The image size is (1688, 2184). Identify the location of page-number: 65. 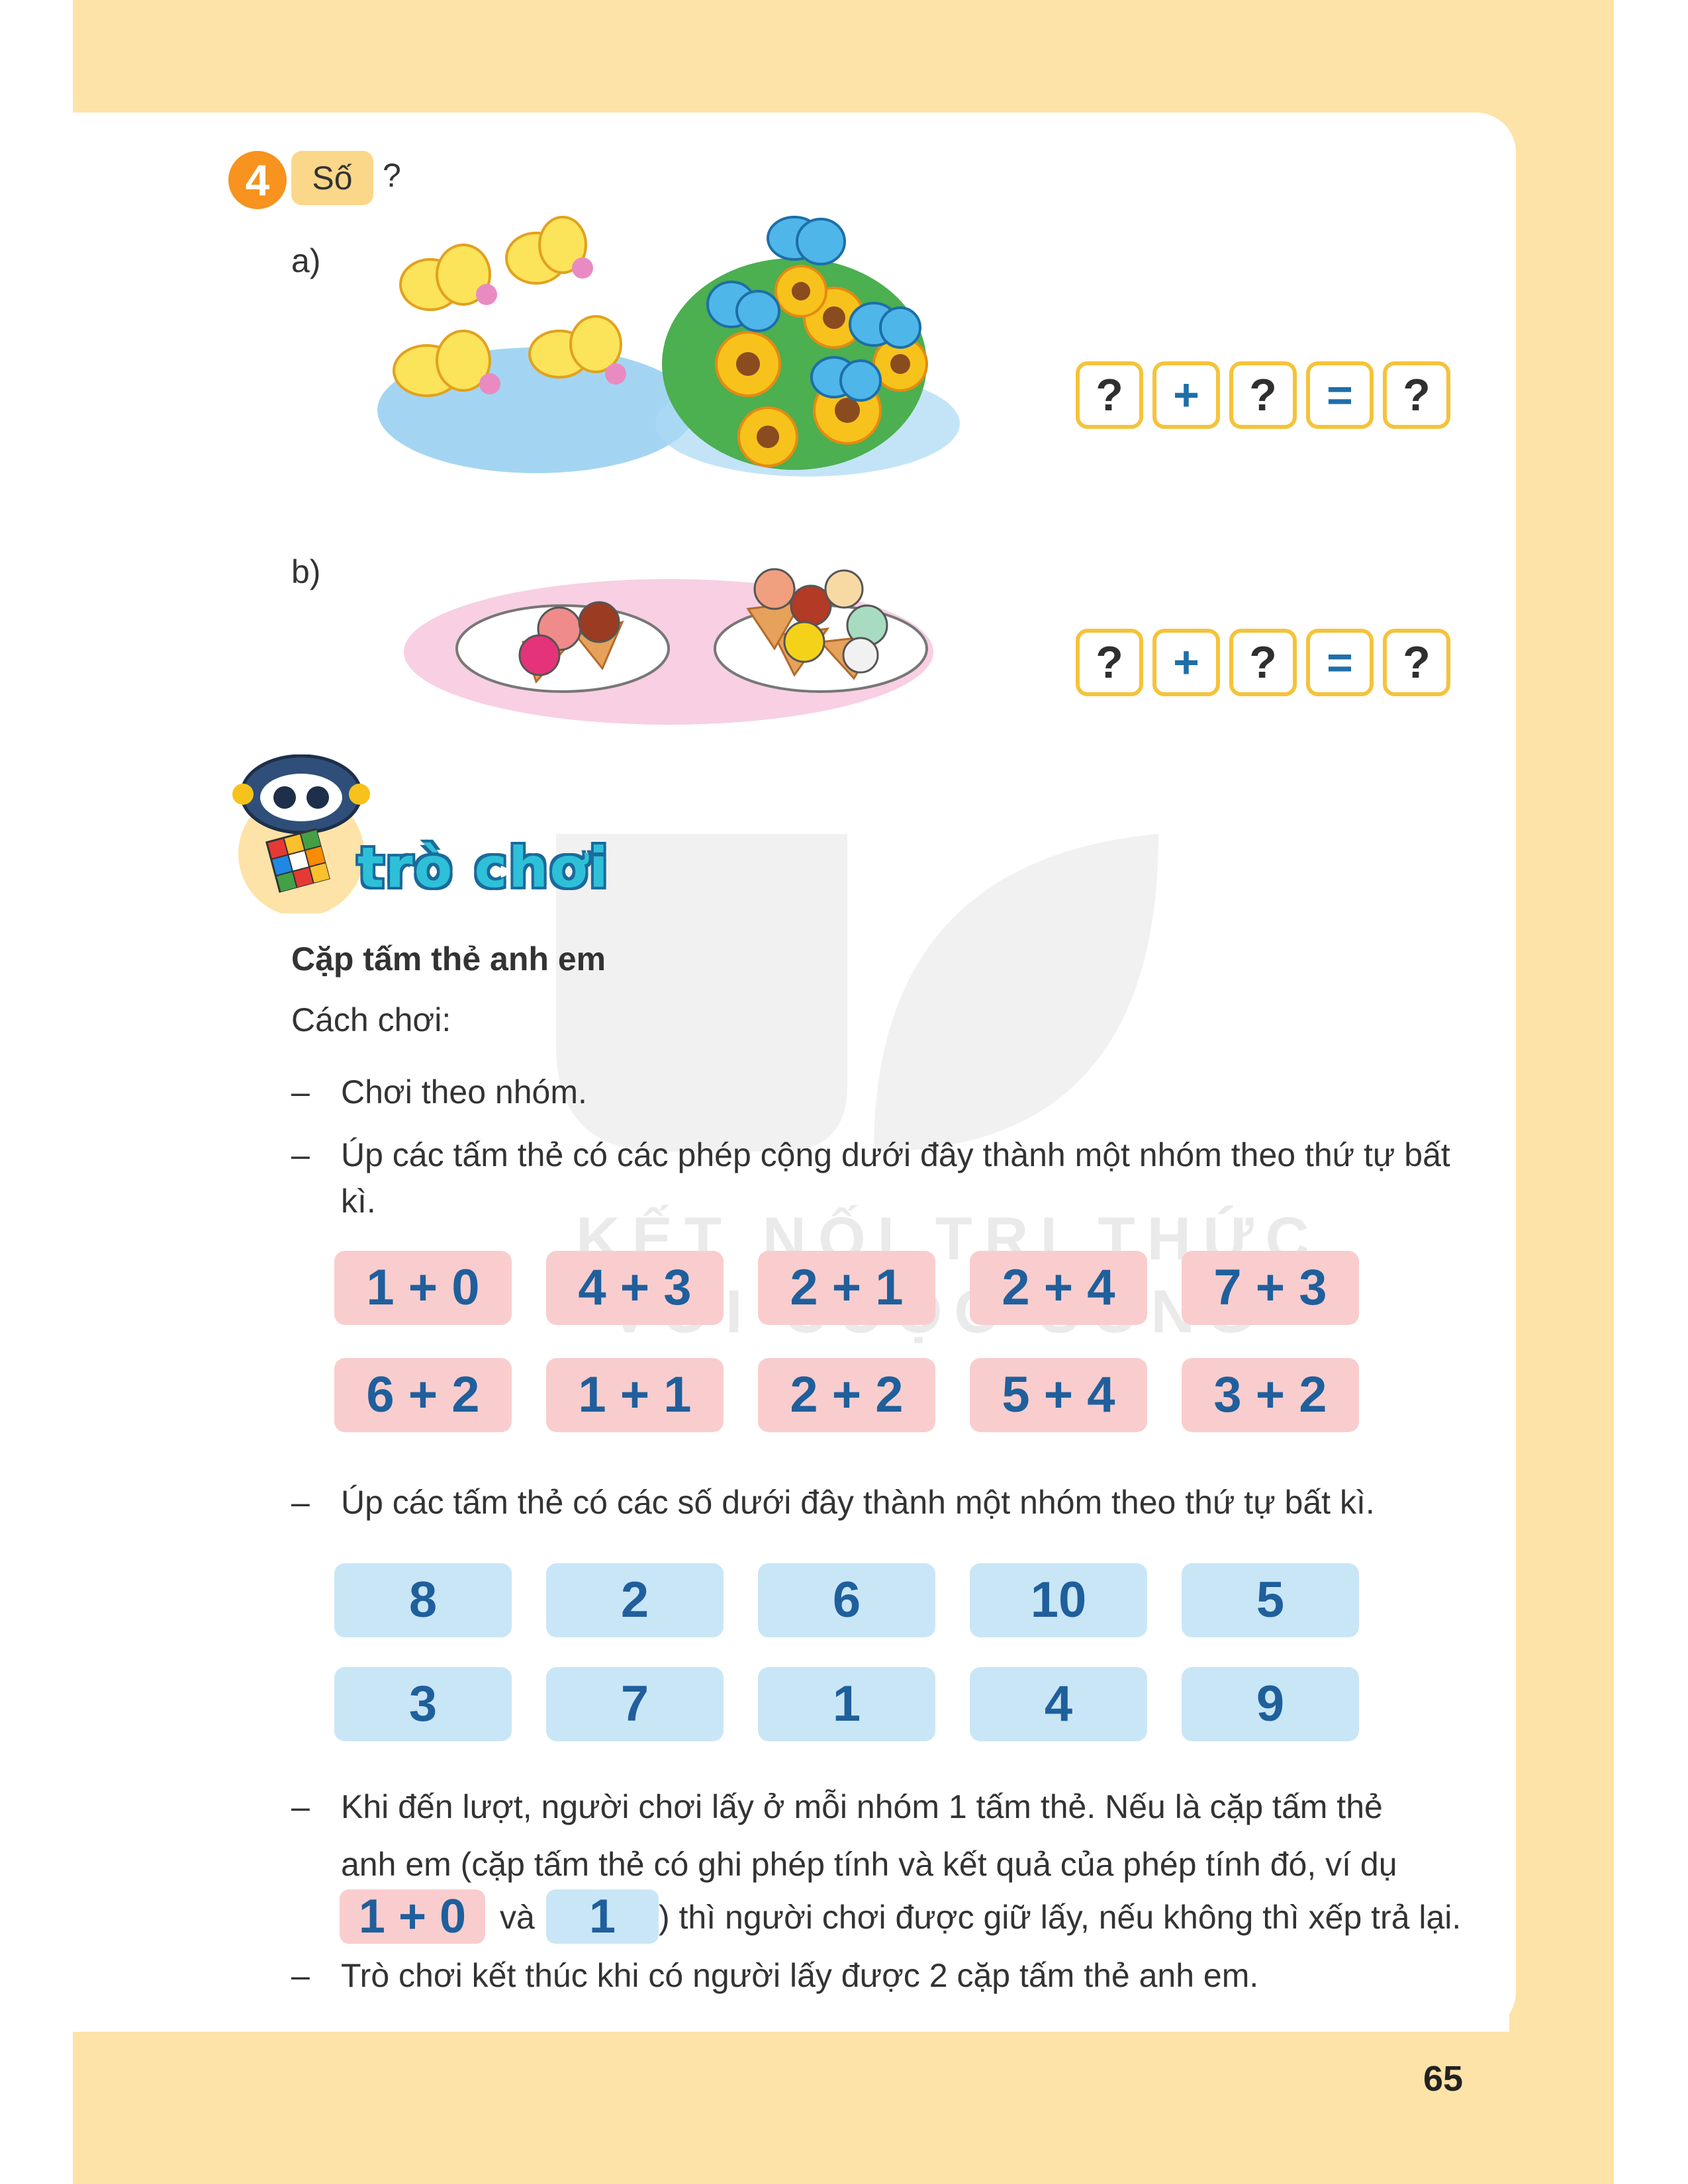
(1443, 2079).